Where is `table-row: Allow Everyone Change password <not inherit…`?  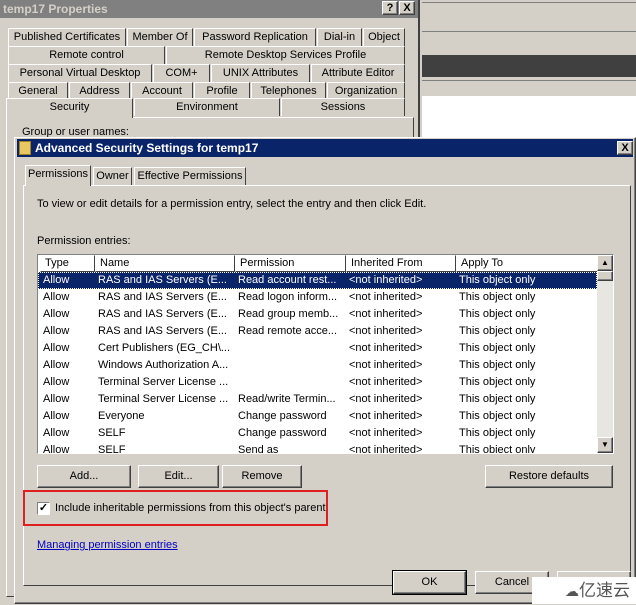 table-row: Allow Everyone Change password <not inherit… is located at coordinates (317, 416).